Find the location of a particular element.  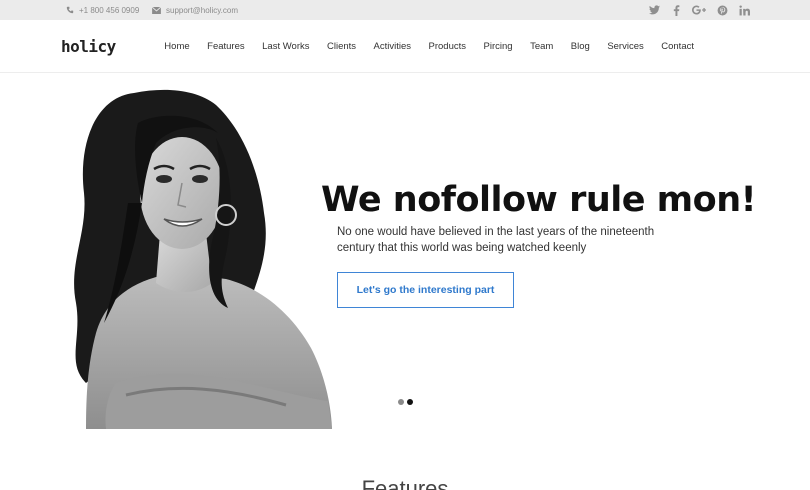

phone-icon is located at coordinates (70, 10).